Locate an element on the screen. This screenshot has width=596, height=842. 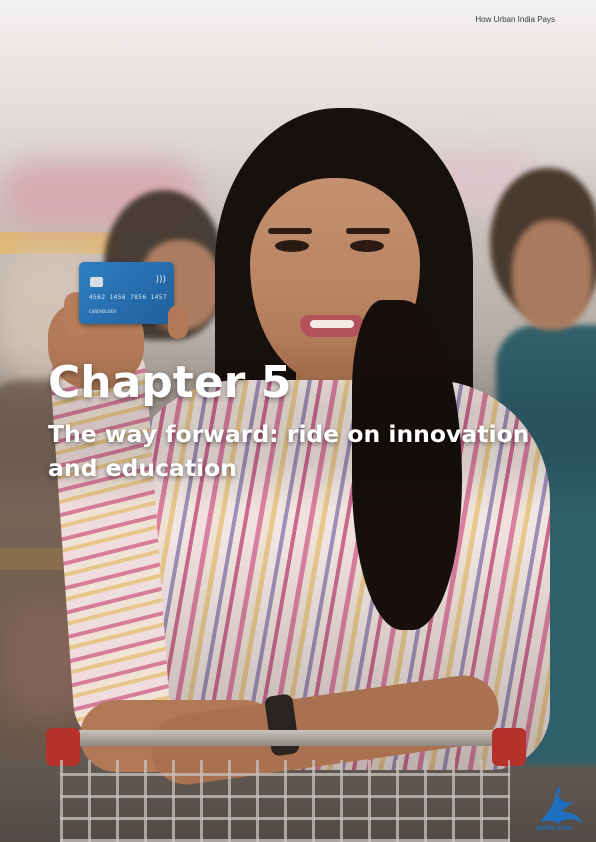
shopping-cart-handle is located at coordinates (284, 738).